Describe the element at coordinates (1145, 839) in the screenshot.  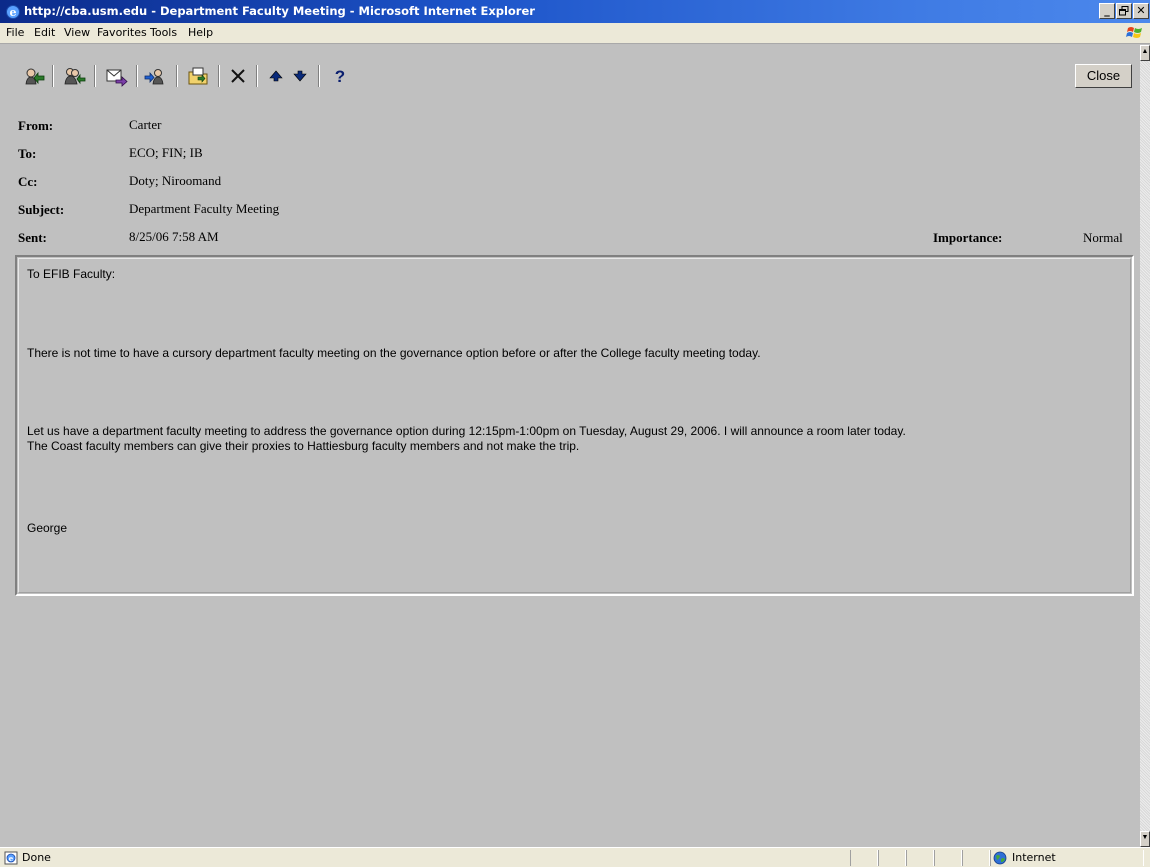
I see `scroll-down-arrow-icon: ▼` at that location.